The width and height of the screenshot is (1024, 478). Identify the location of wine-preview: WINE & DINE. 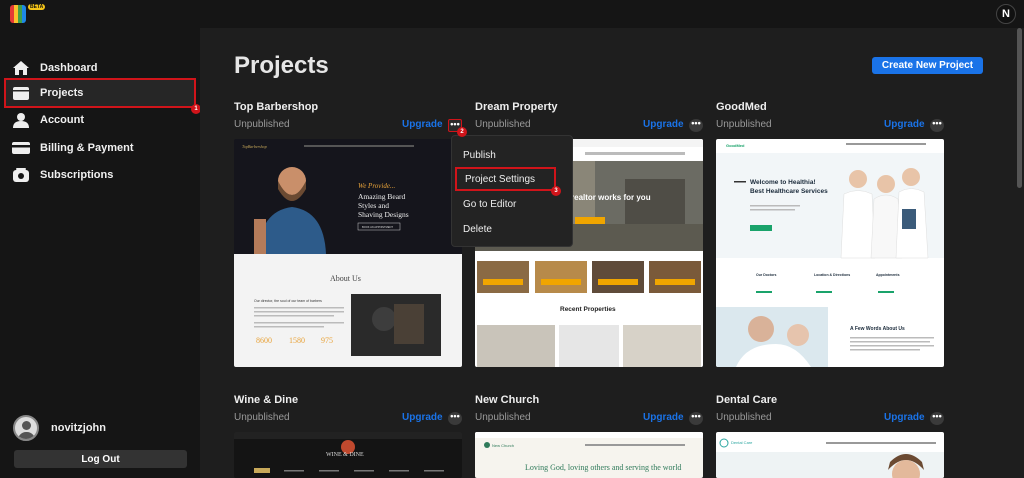
(348, 455).